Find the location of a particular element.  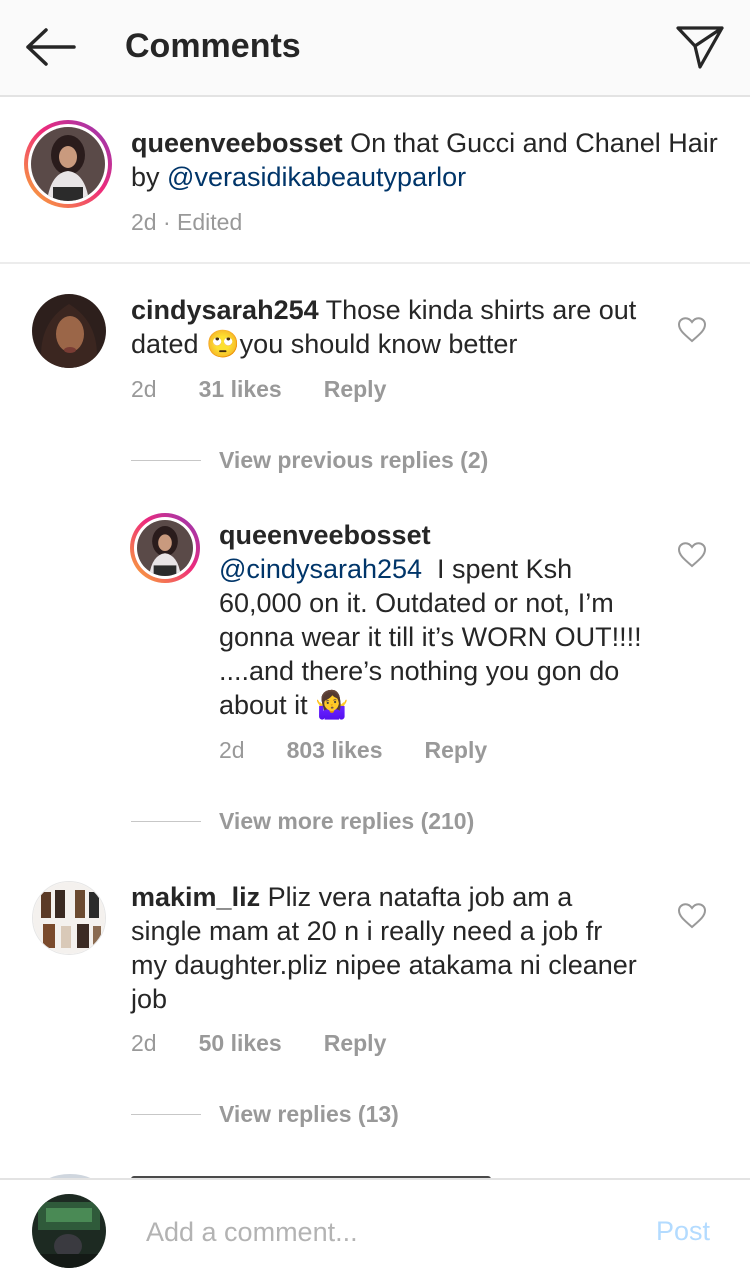

share-button is located at coordinates (700, 47).